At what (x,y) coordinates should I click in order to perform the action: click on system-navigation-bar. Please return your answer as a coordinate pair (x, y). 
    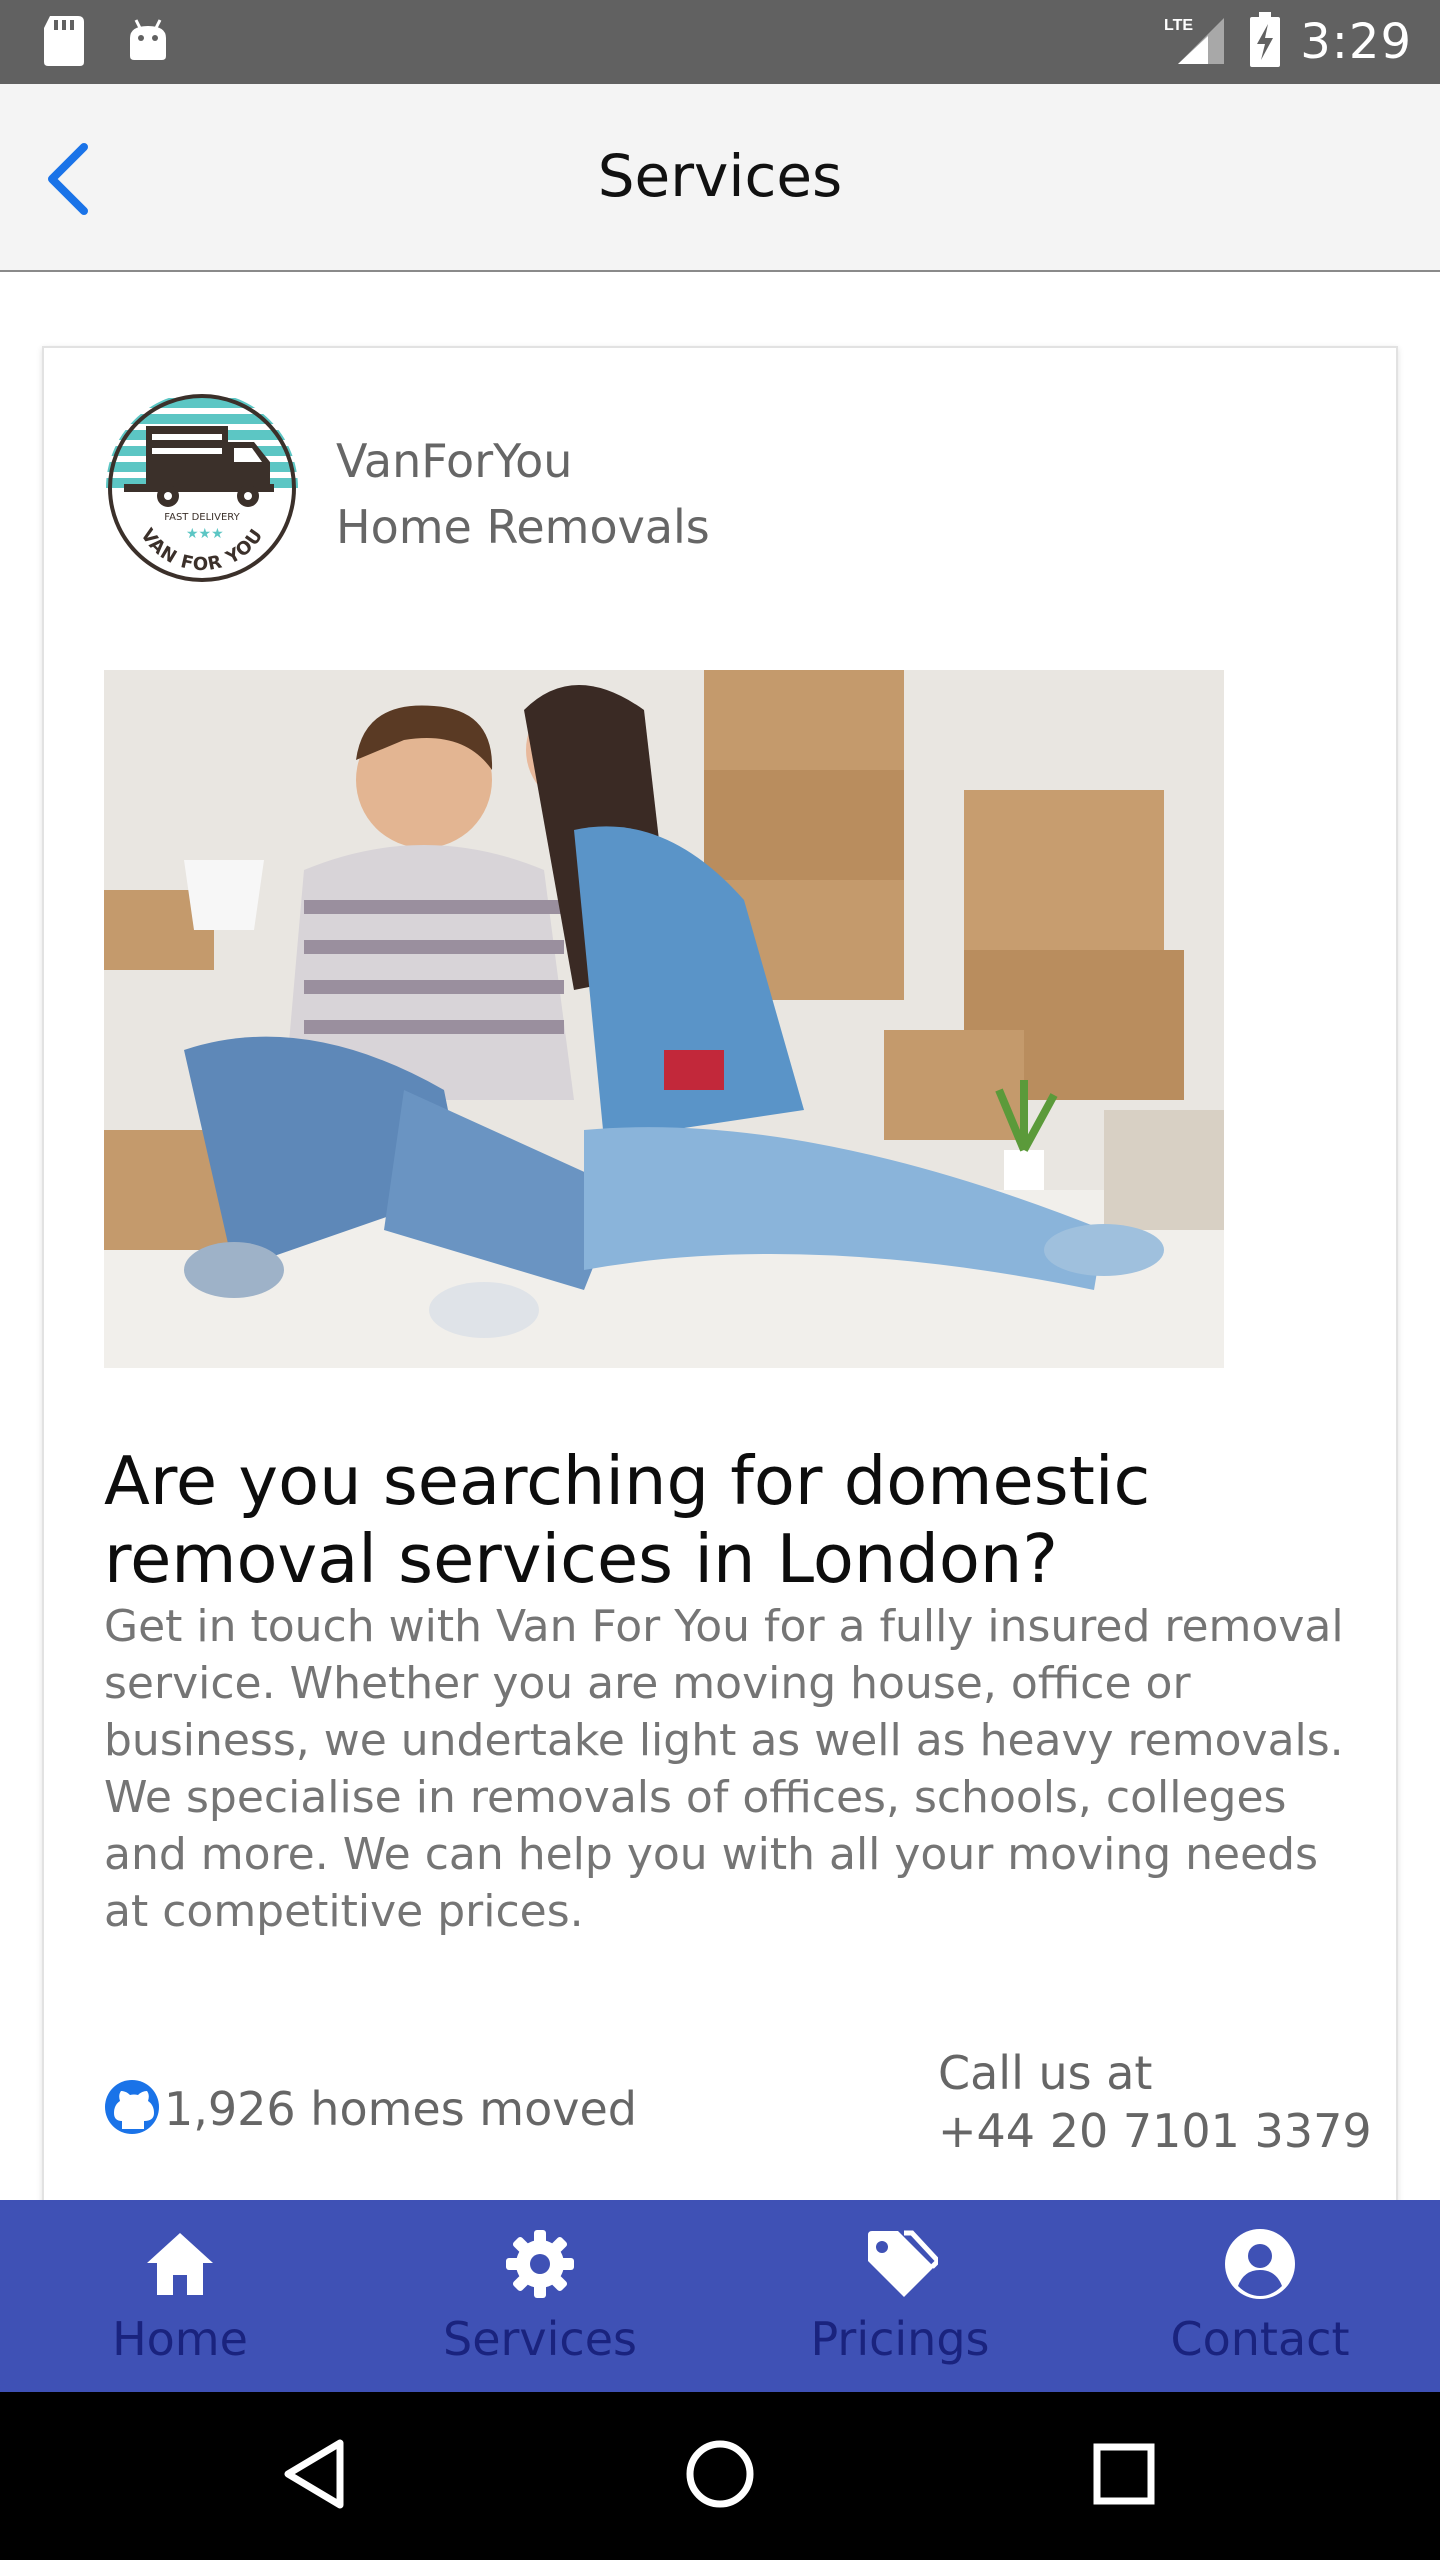
    Looking at the image, I should click on (720, 2476).